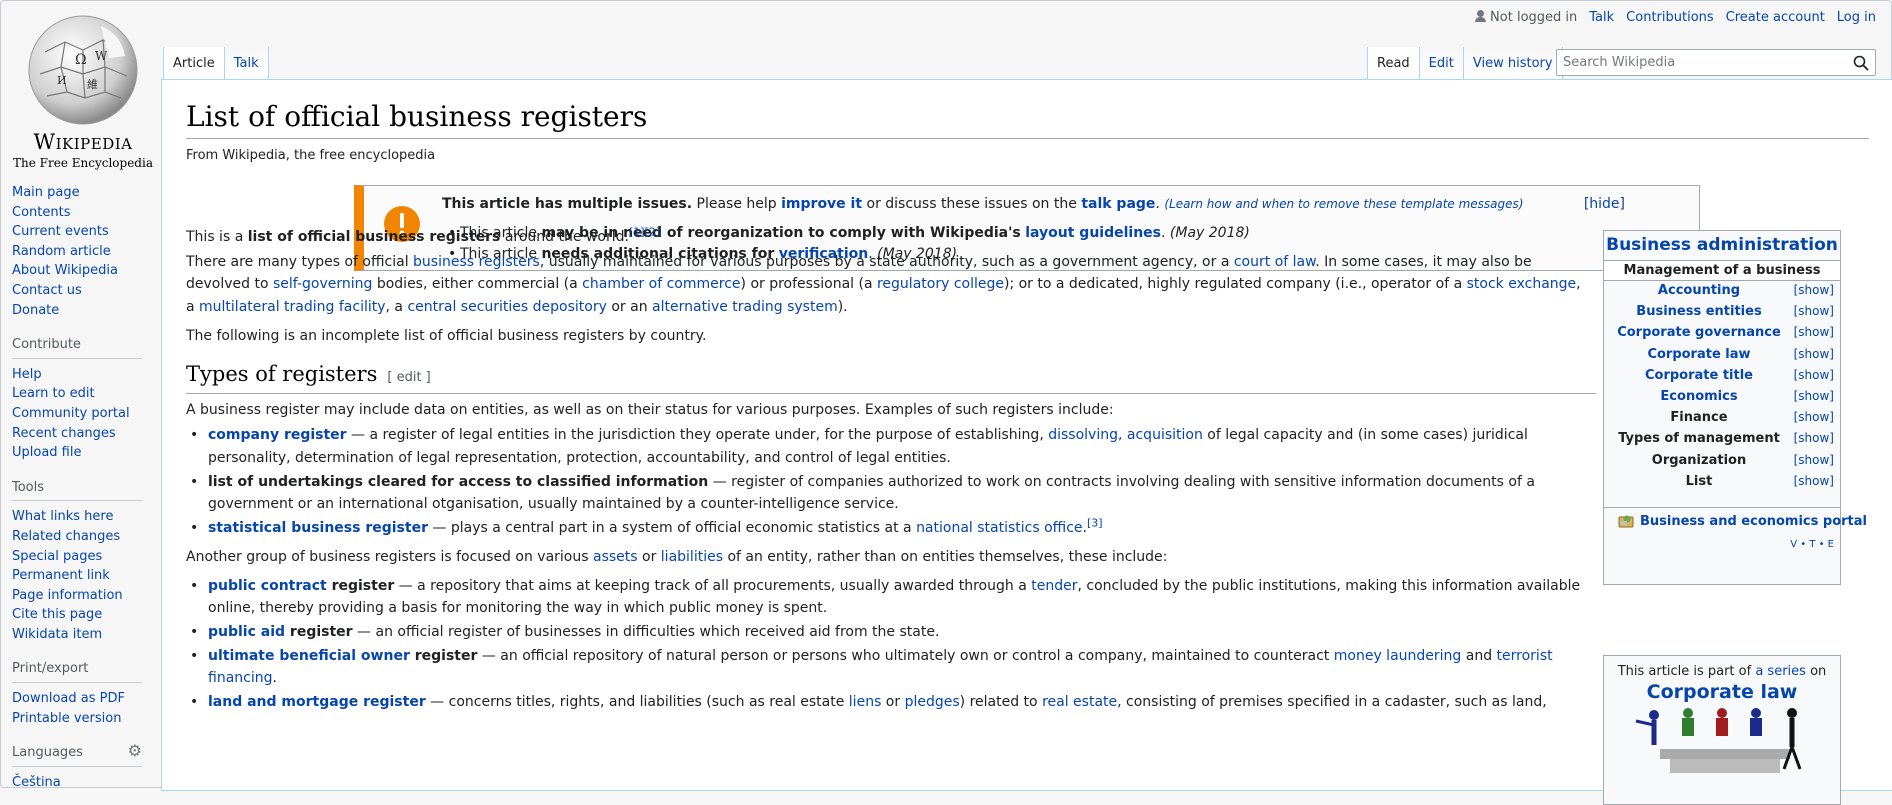 The image size is (1892, 805). Describe the element at coordinates (932, 702) in the screenshot. I see `pledges-link: pledges` at that location.